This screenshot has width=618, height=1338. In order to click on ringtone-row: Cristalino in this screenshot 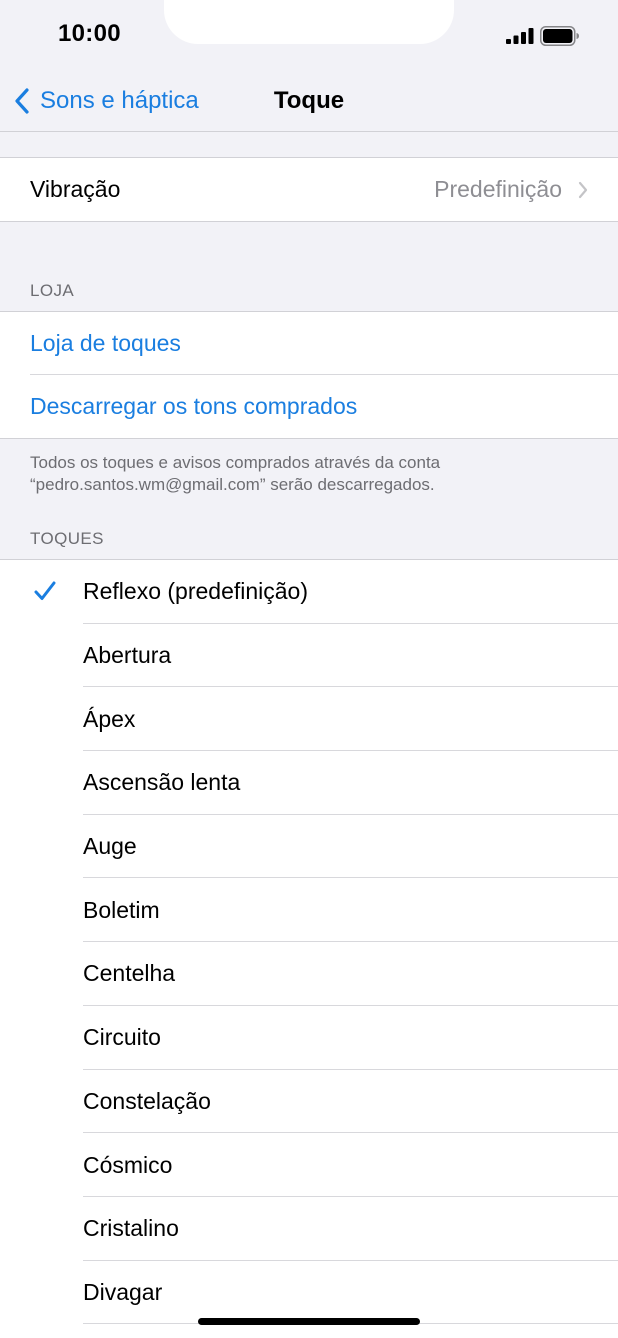, I will do `click(309, 1229)`.